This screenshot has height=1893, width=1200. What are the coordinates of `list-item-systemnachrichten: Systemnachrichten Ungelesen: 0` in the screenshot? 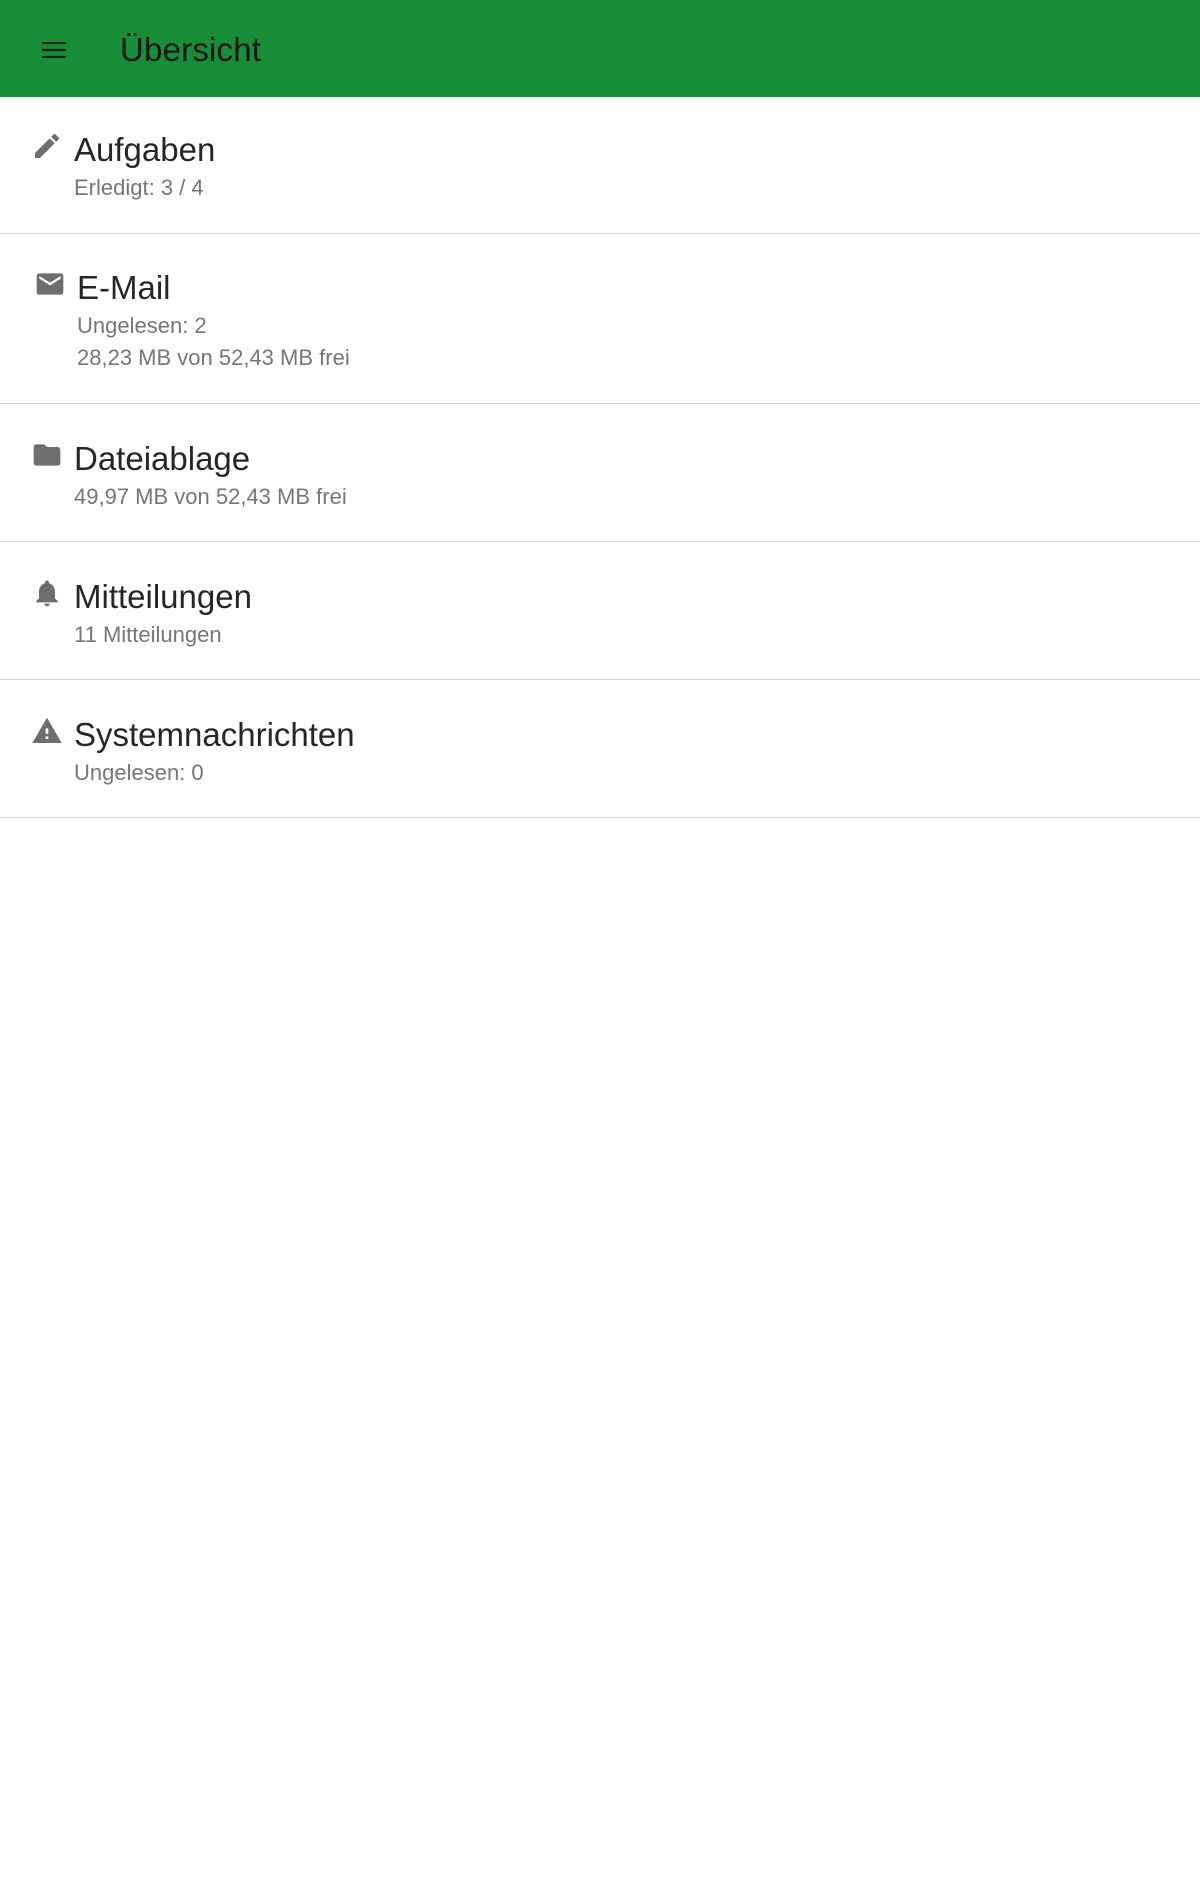 It's located at (600, 749).